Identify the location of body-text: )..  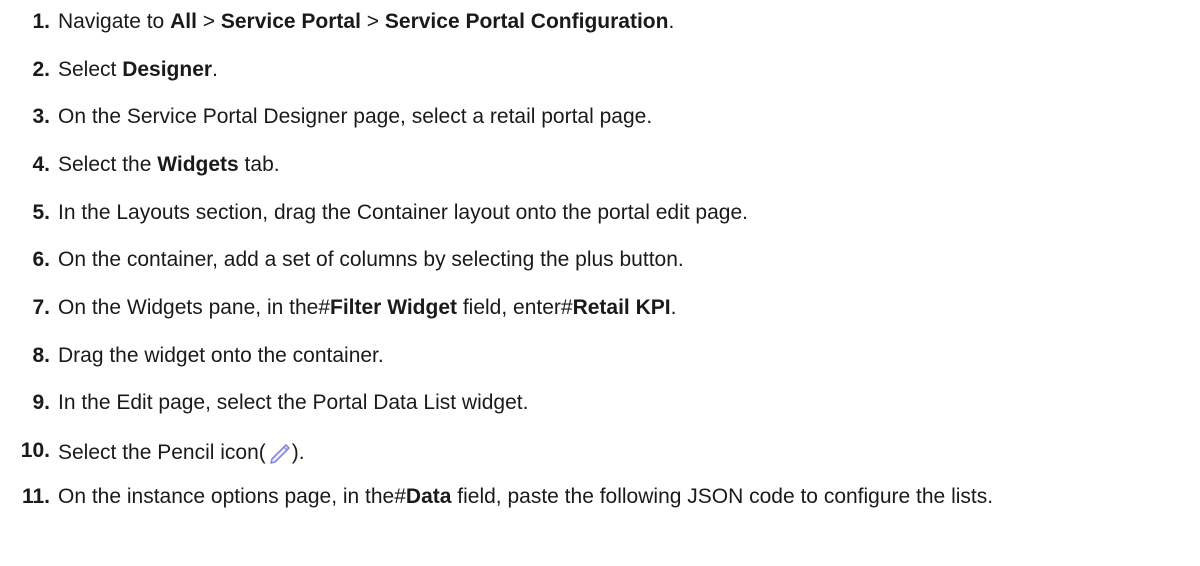
(298, 452).